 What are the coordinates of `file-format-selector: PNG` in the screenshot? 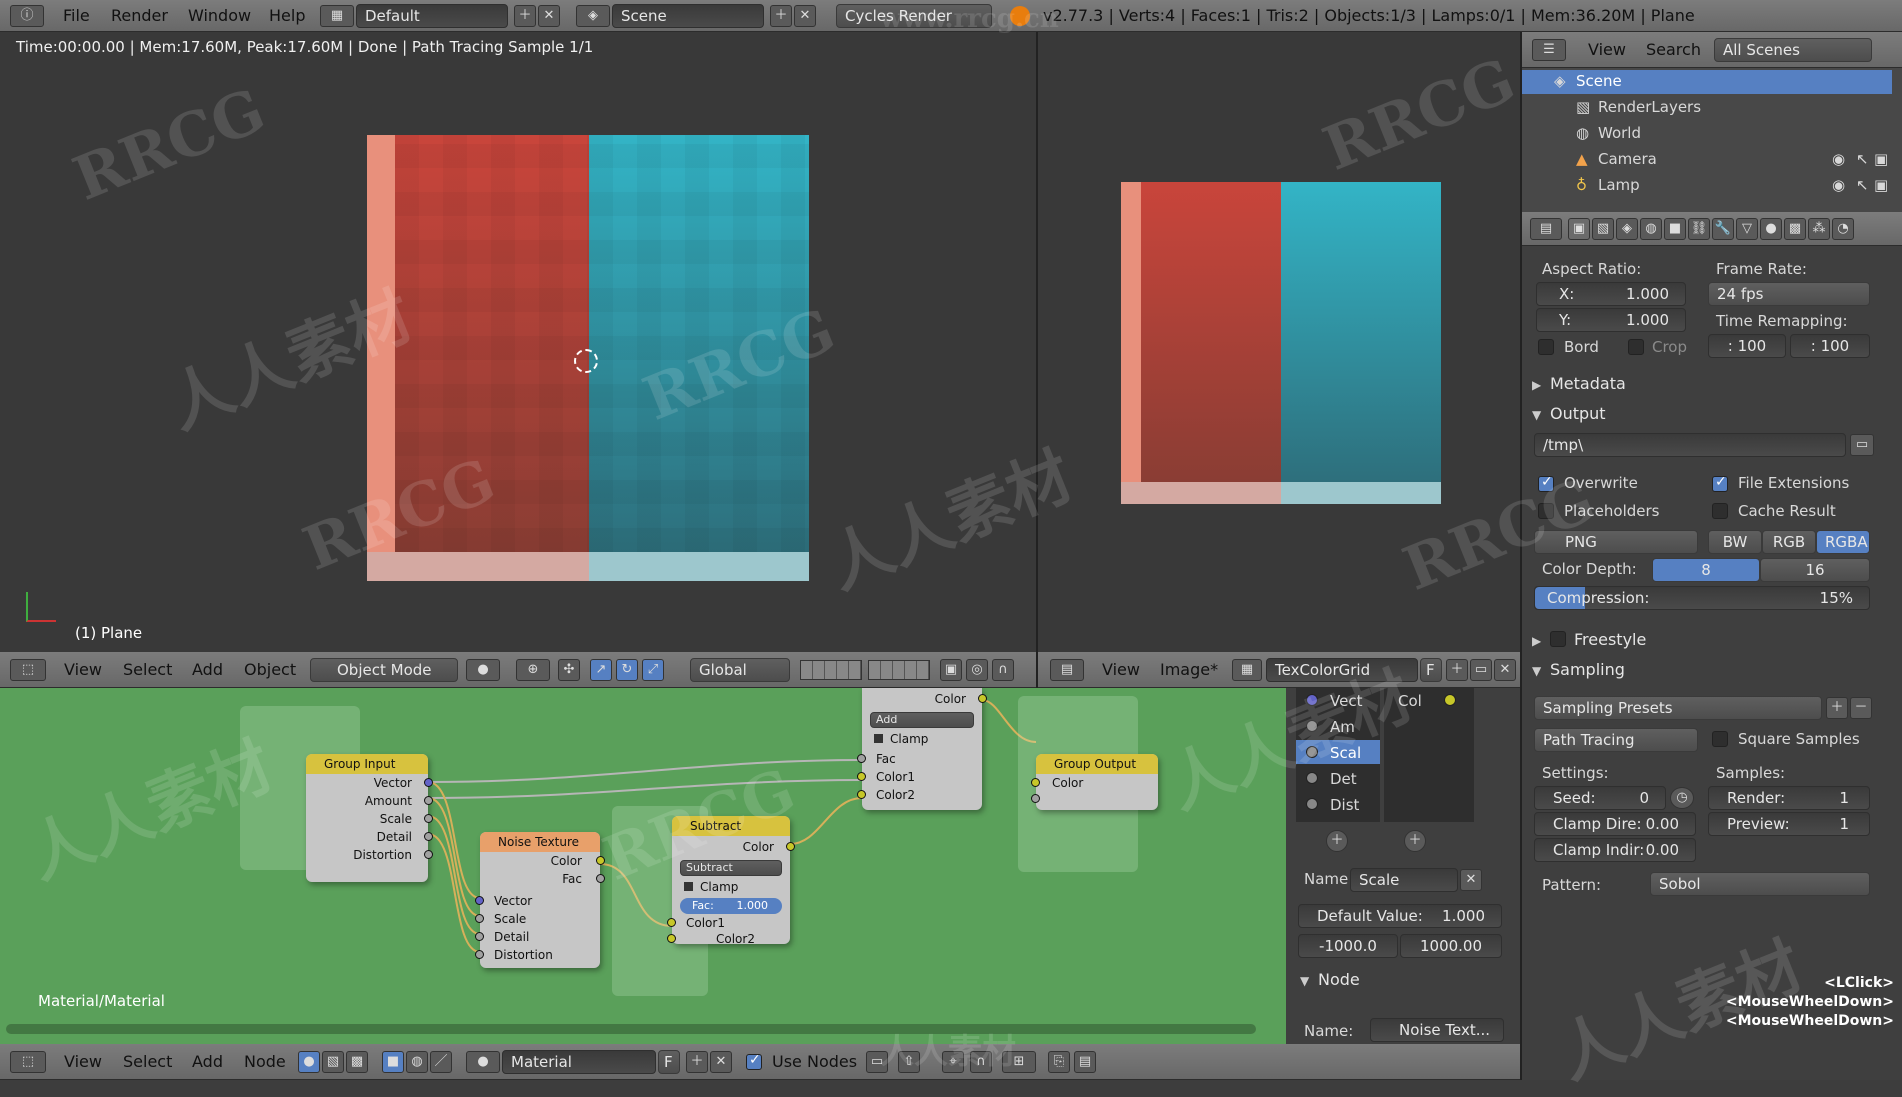 It's located at (1616, 542).